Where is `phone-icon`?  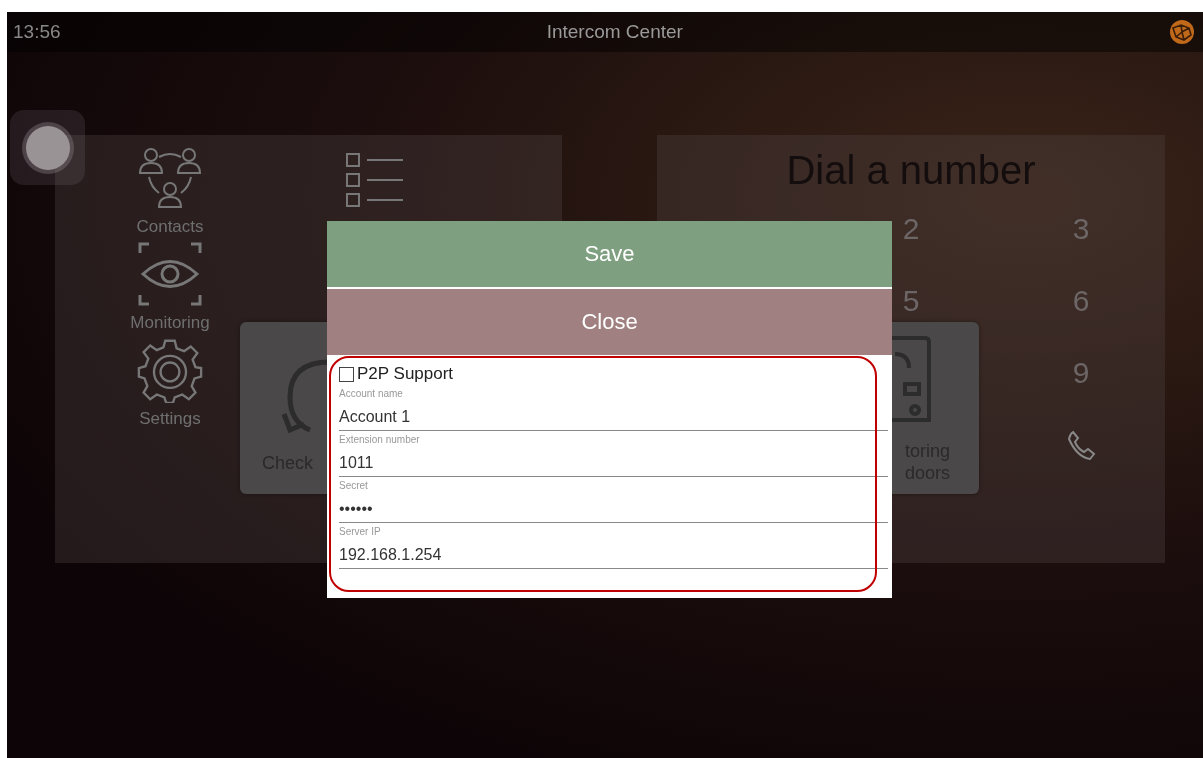 phone-icon is located at coordinates (1081, 445).